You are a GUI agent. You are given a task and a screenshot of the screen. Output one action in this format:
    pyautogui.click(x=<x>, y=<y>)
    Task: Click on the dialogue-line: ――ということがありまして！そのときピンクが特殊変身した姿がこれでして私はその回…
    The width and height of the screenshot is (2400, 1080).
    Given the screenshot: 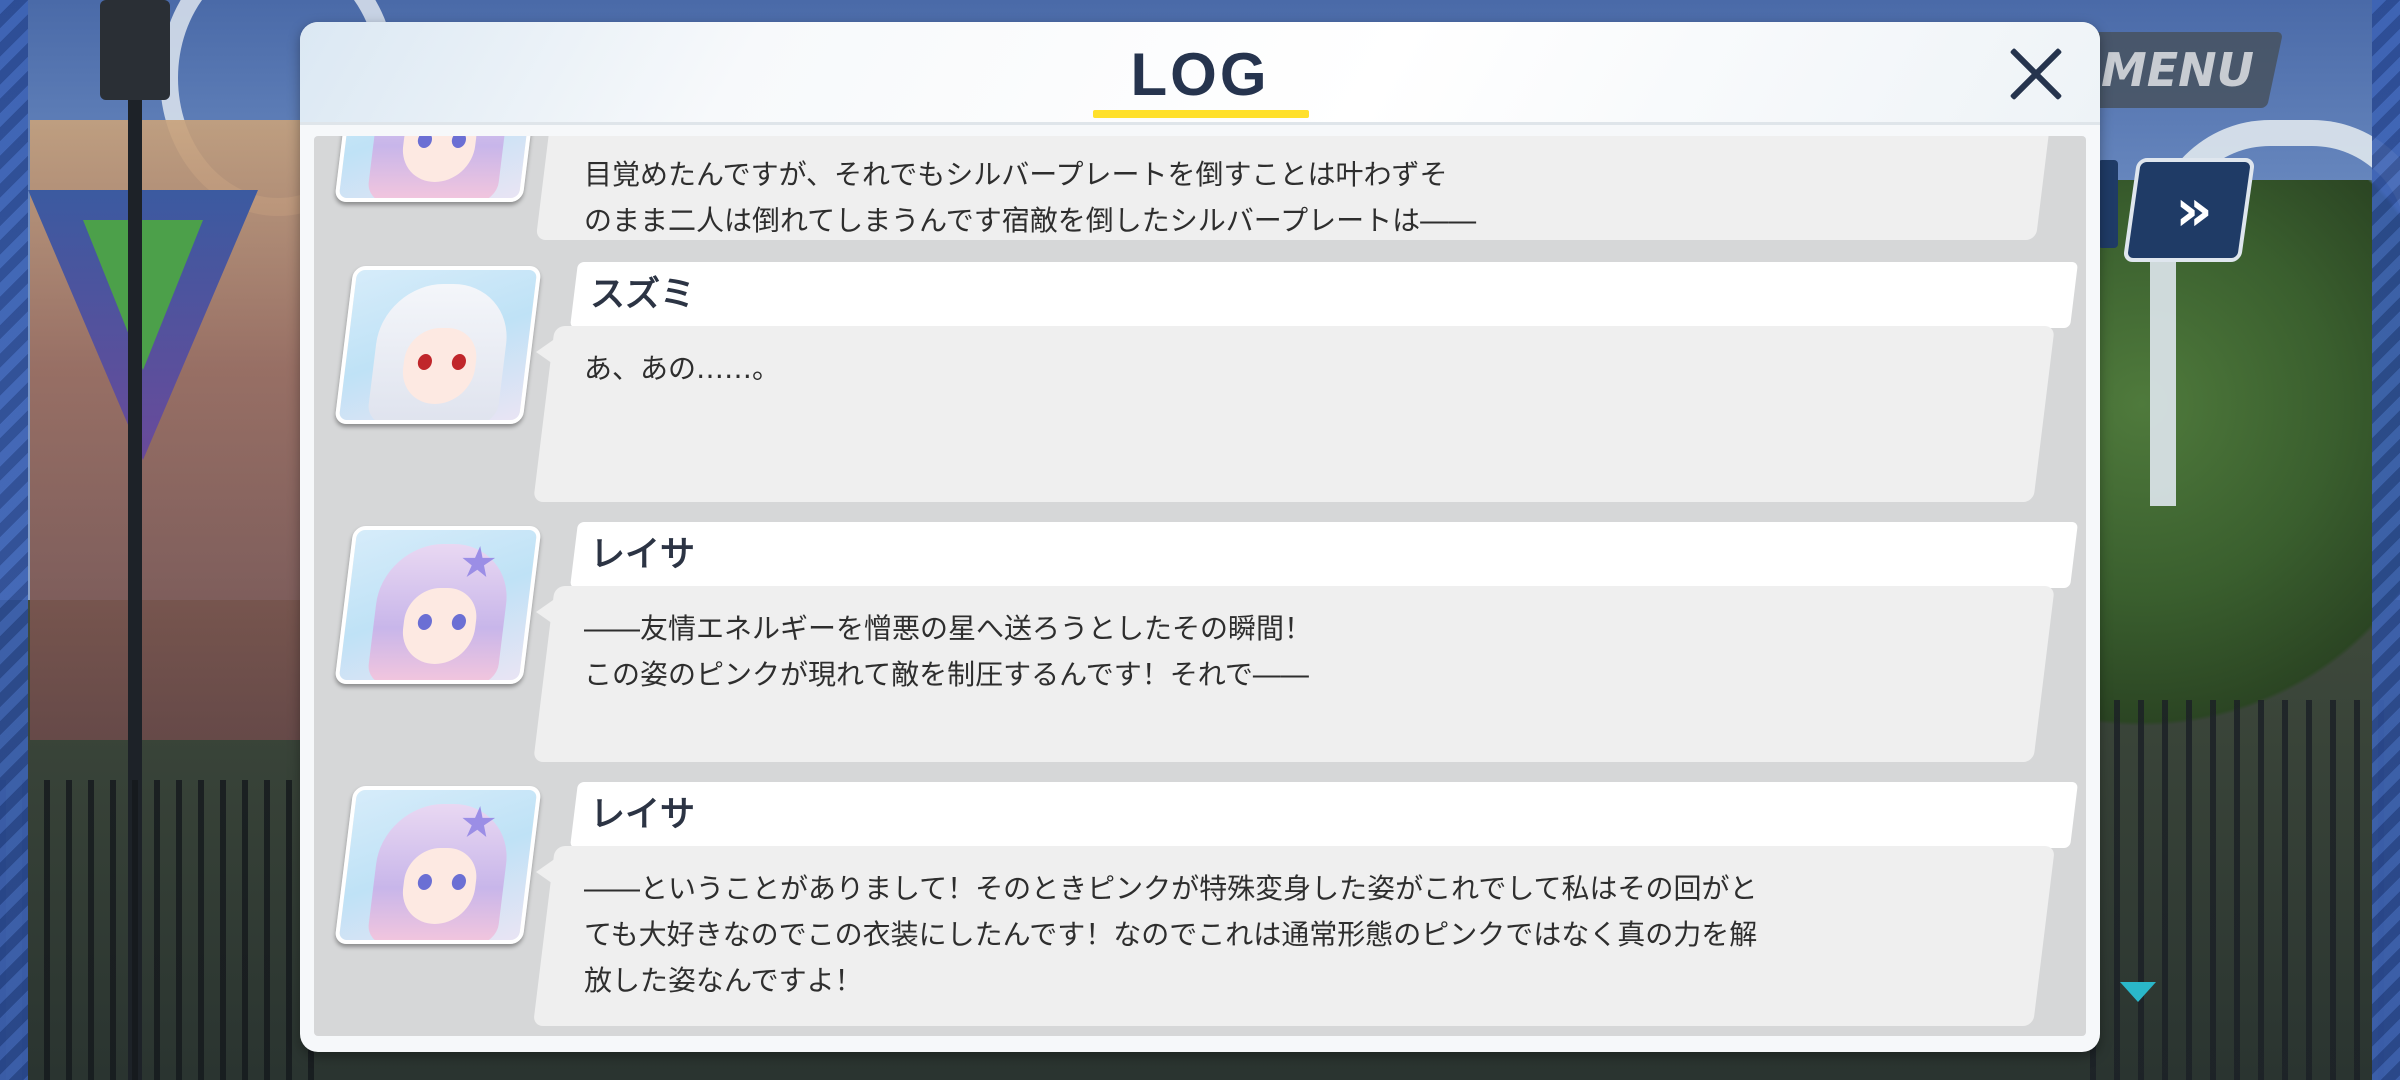 What is the action you would take?
    pyautogui.click(x=1171, y=888)
    